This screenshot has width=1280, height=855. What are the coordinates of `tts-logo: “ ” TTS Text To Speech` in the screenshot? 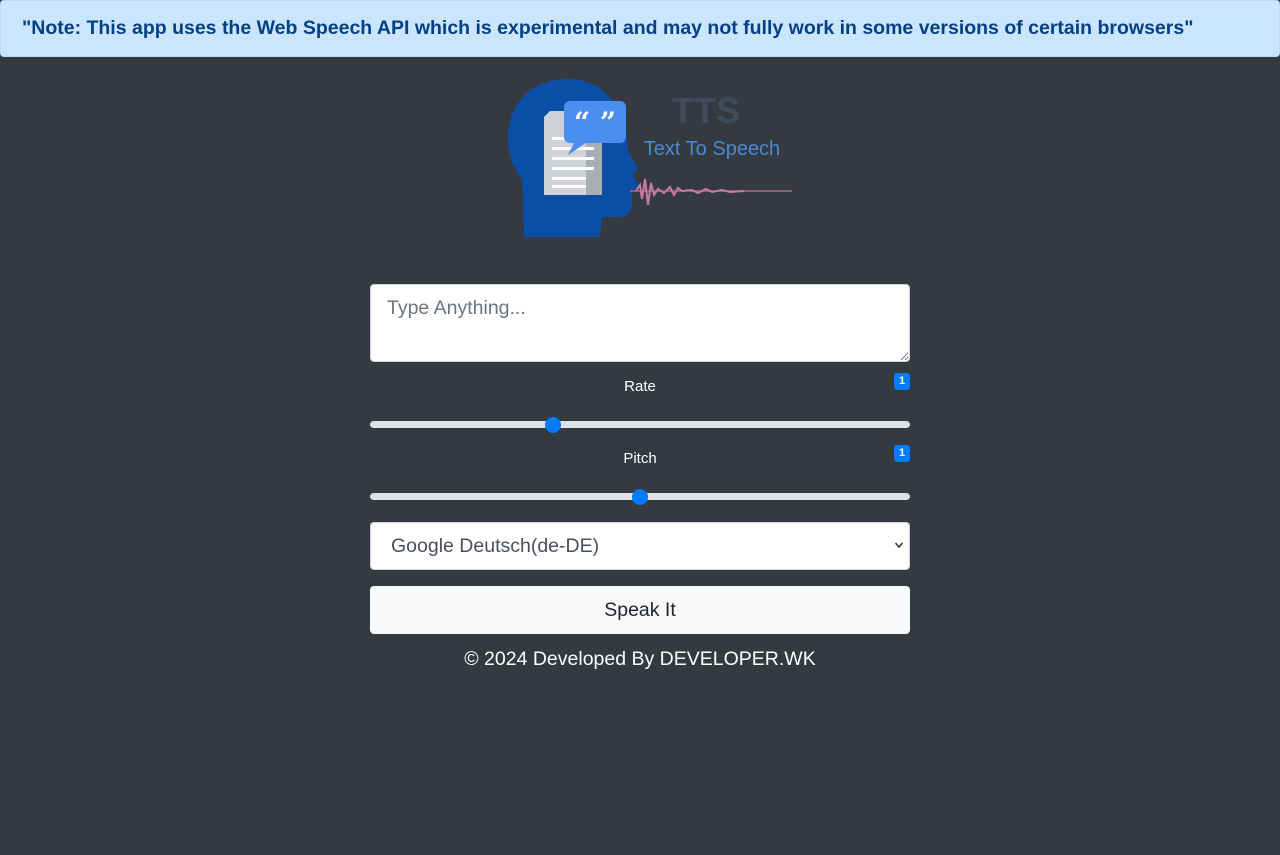 It's located at (650, 157).